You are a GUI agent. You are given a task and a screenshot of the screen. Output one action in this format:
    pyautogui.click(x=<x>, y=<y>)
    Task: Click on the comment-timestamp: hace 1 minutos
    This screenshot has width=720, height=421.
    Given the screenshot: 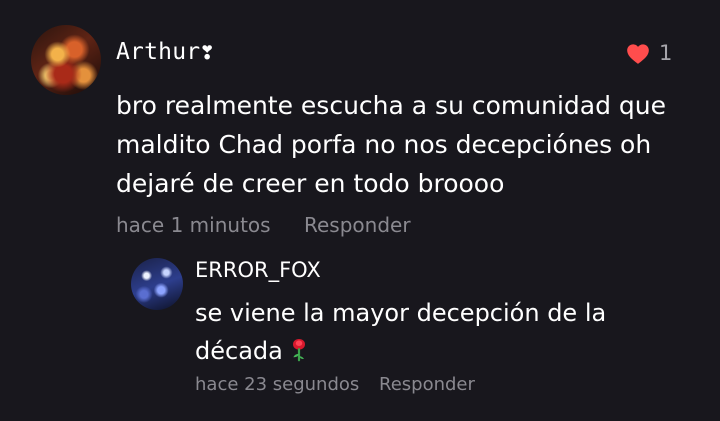 What is the action you would take?
    pyautogui.click(x=193, y=225)
    